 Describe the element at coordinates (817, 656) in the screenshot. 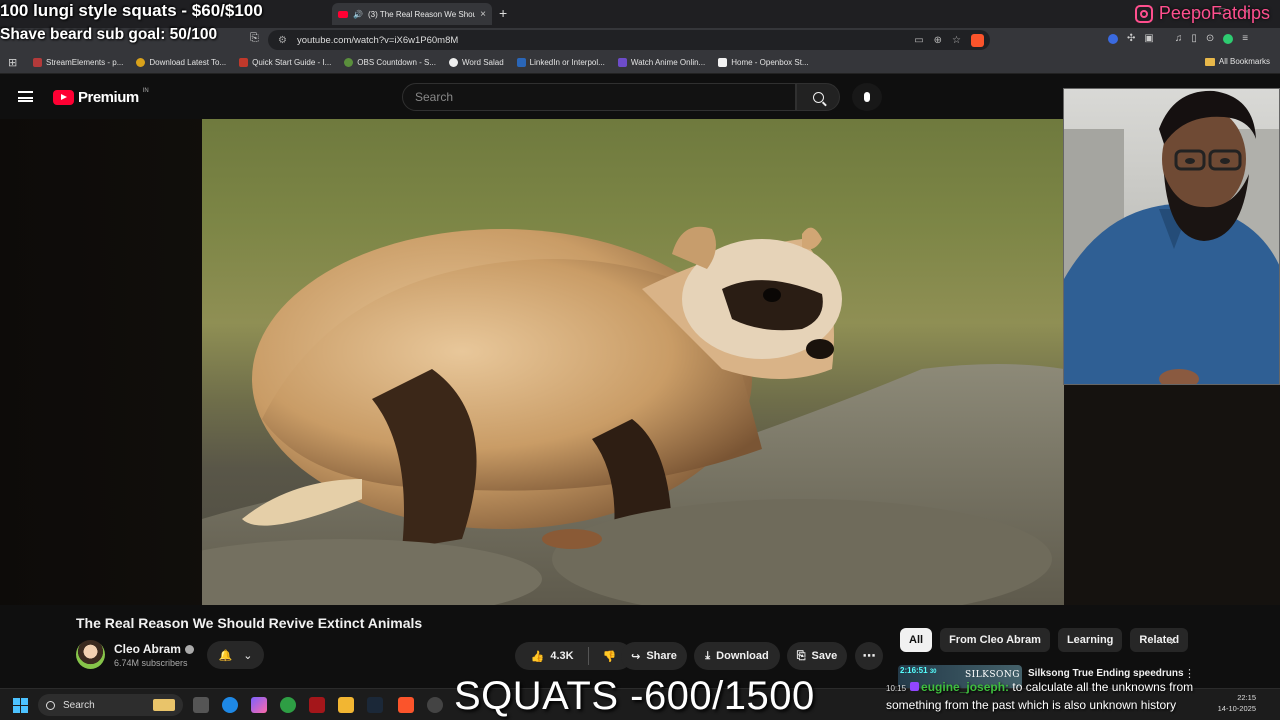

I see `save-button: ⎘ Save` at that location.